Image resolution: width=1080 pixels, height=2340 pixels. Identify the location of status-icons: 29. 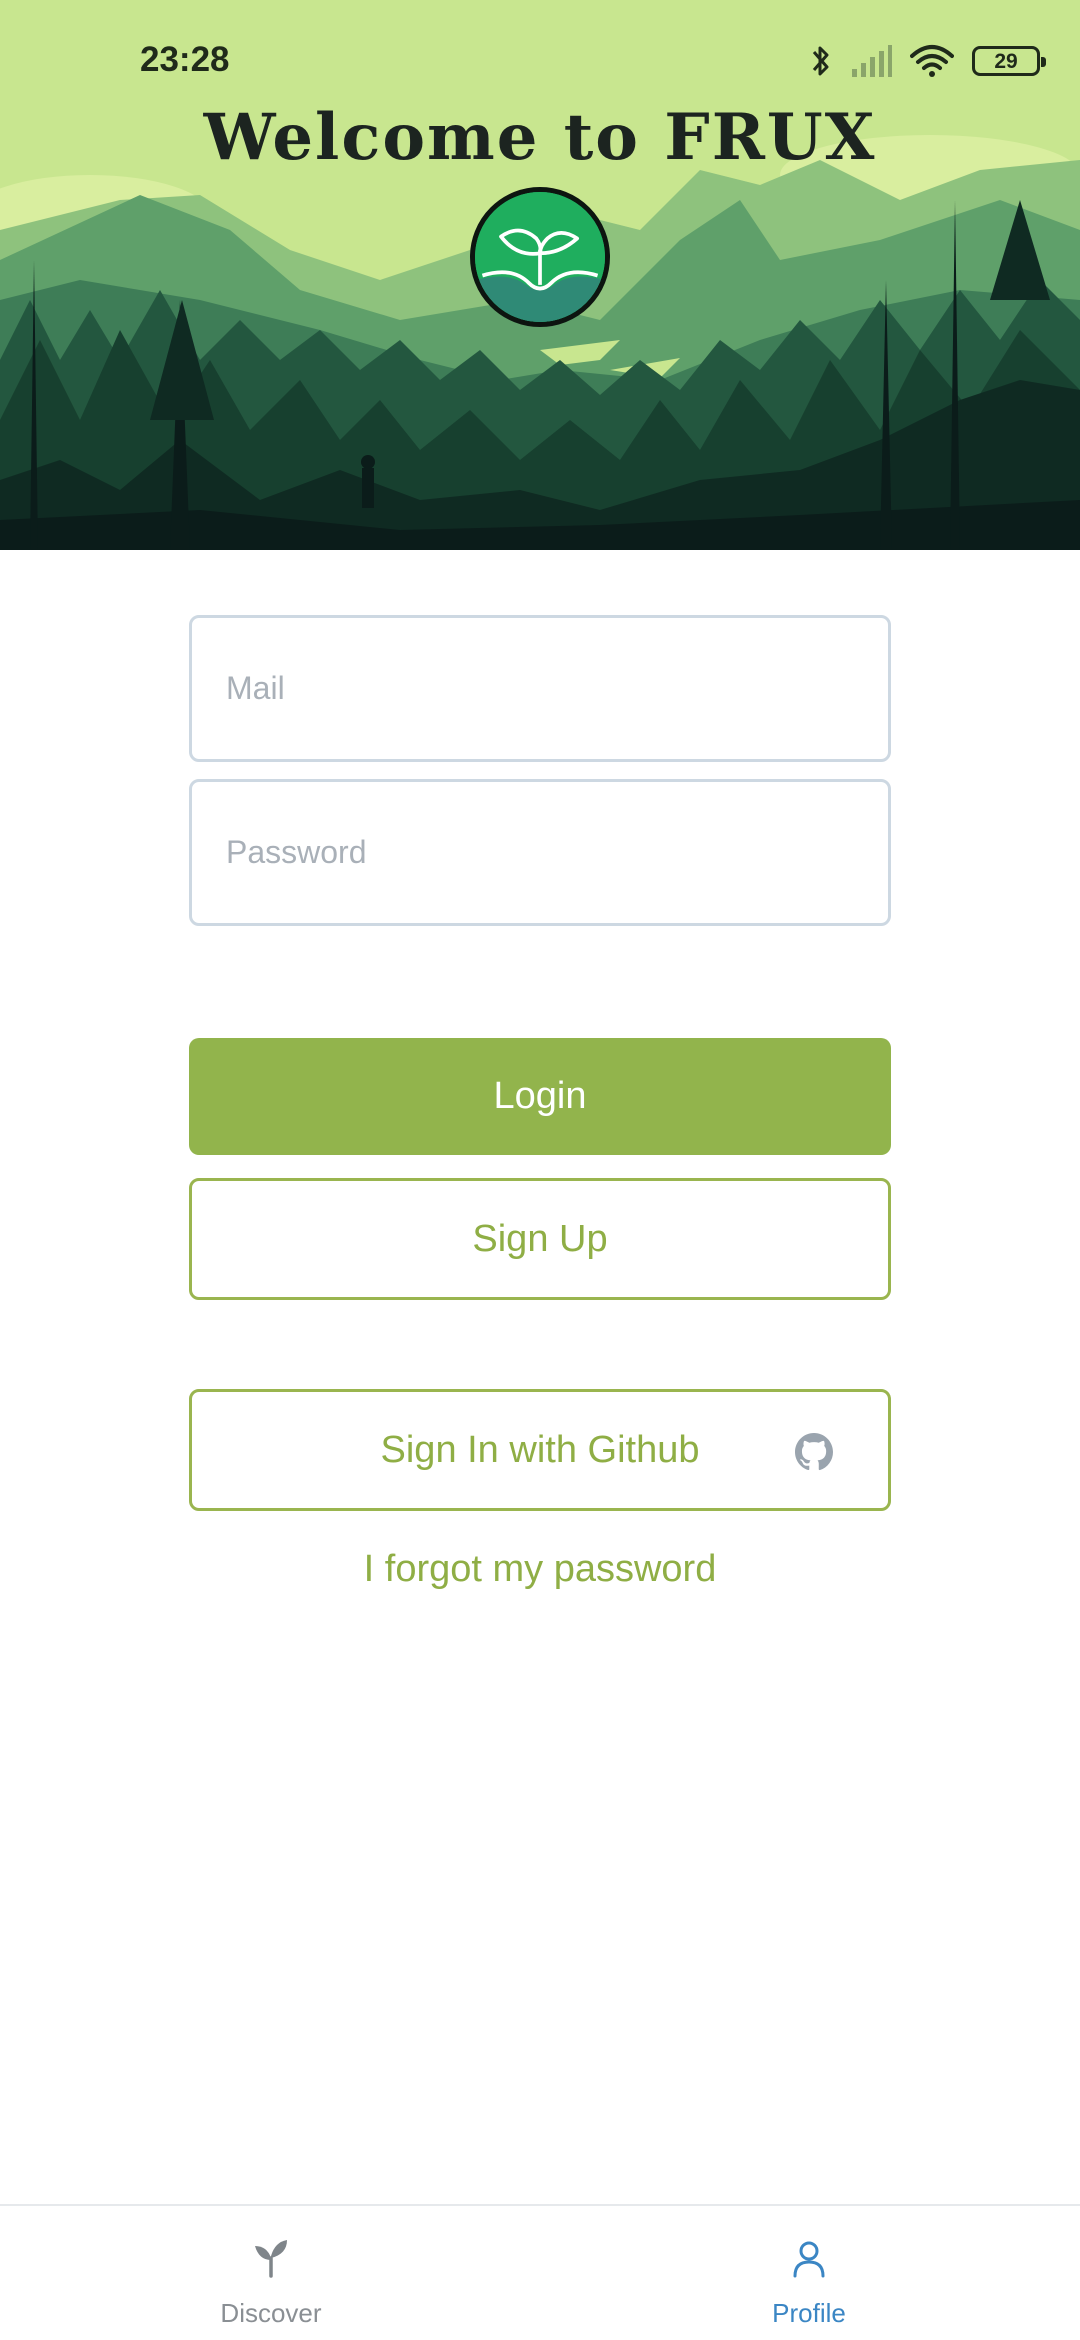
(927, 61).